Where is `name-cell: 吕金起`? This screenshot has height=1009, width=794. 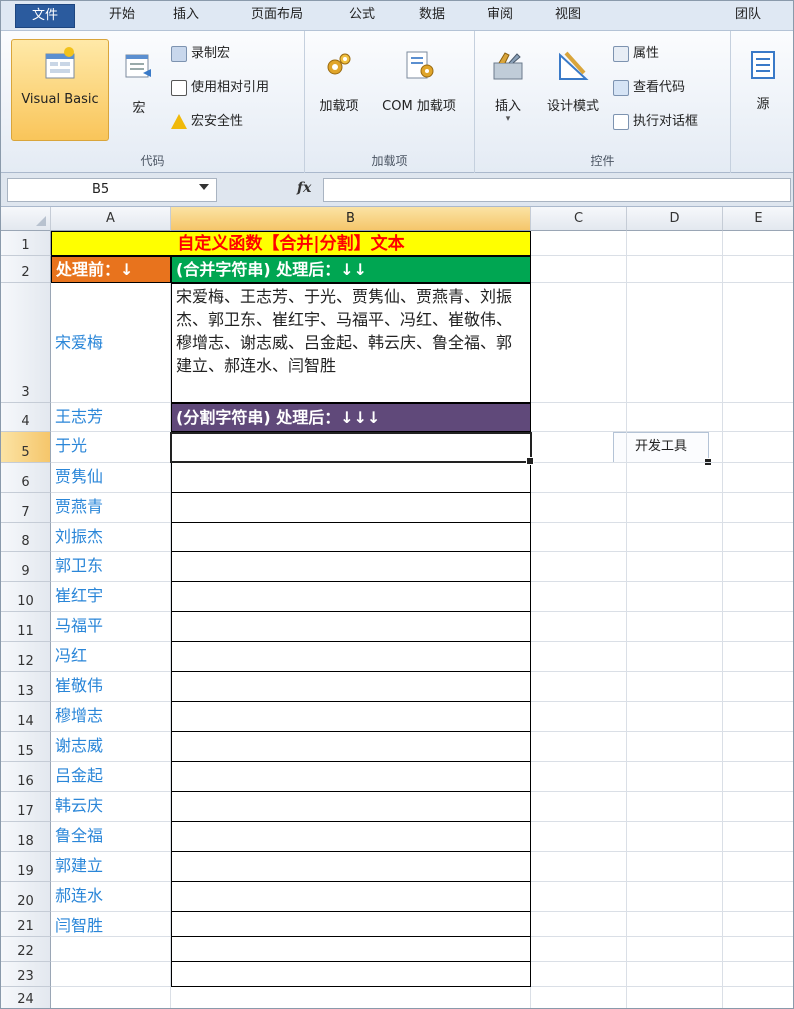 name-cell: 吕金起 is located at coordinates (111, 777).